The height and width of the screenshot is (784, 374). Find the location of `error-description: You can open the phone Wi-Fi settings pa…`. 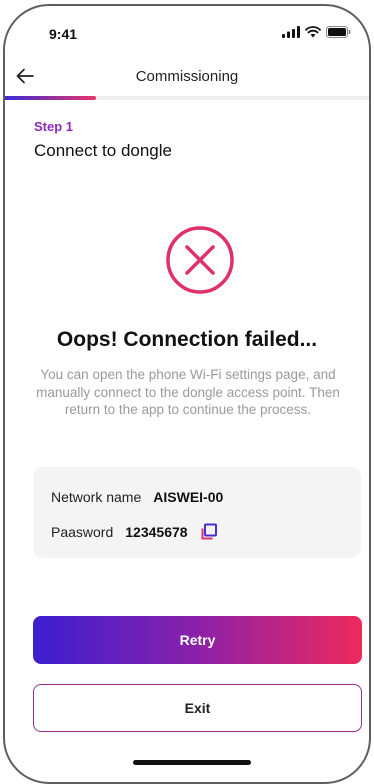

error-description: You can open the phone Wi-Fi settings pa… is located at coordinates (188, 392).